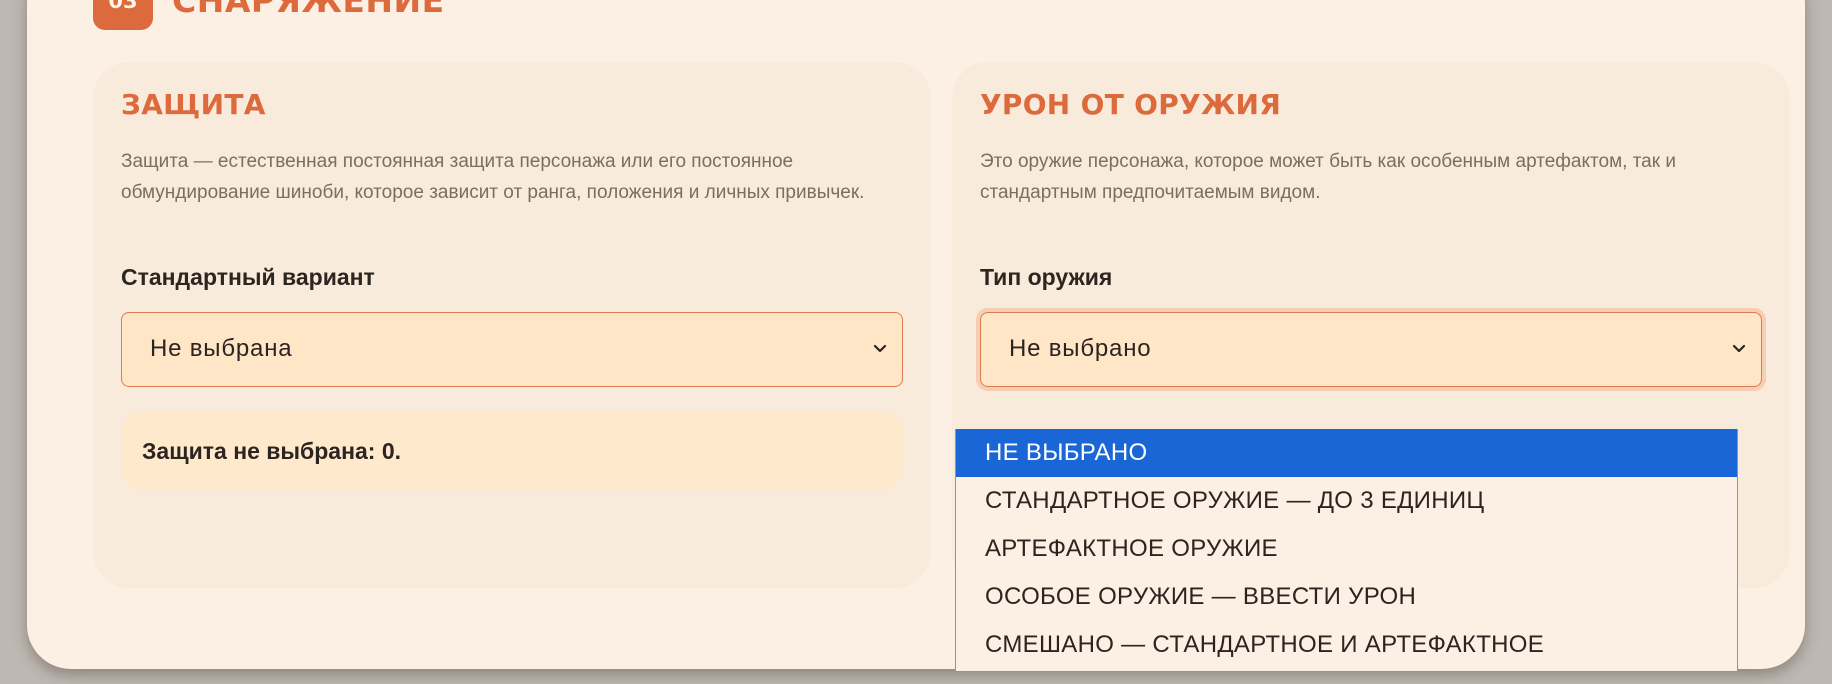 The width and height of the screenshot is (1832, 684). I want to click on dropdown-option-artifact: АРТЕФАКТНОЕ ОРУЖИЕ, so click(1346, 549).